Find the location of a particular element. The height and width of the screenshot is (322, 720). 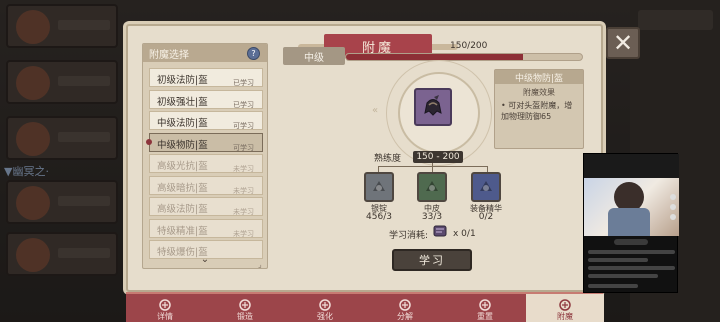

tab-label: 详情 is located at coordinates (165, 316).